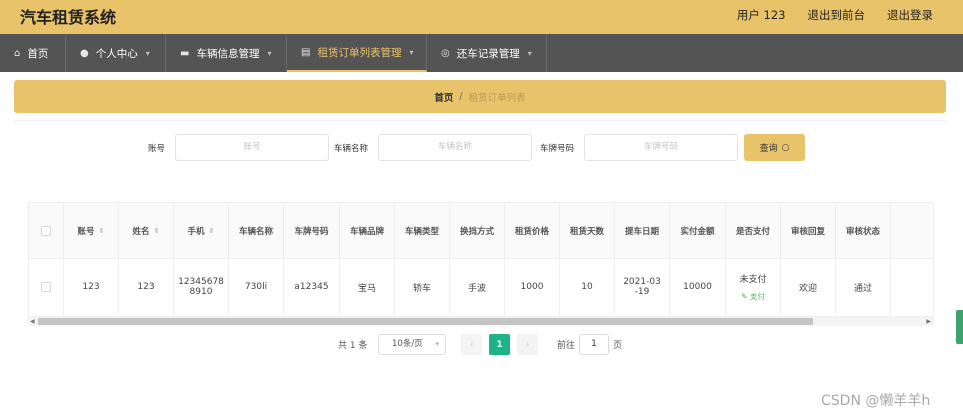 This screenshot has height=417, width=963. What do you see at coordinates (38, 53) in the screenshot?
I see `nav-label: 首页` at bounding box center [38, 53].